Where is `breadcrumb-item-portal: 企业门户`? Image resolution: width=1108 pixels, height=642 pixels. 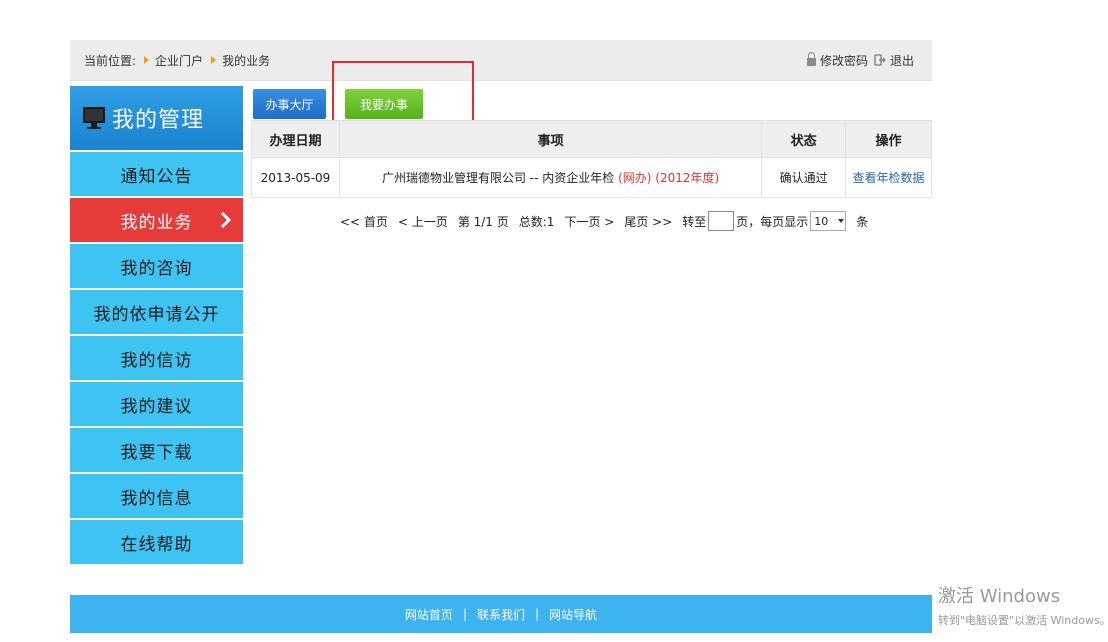 breadcrumb-item-portal: 企业门户 is located at coordinates (179, 60).